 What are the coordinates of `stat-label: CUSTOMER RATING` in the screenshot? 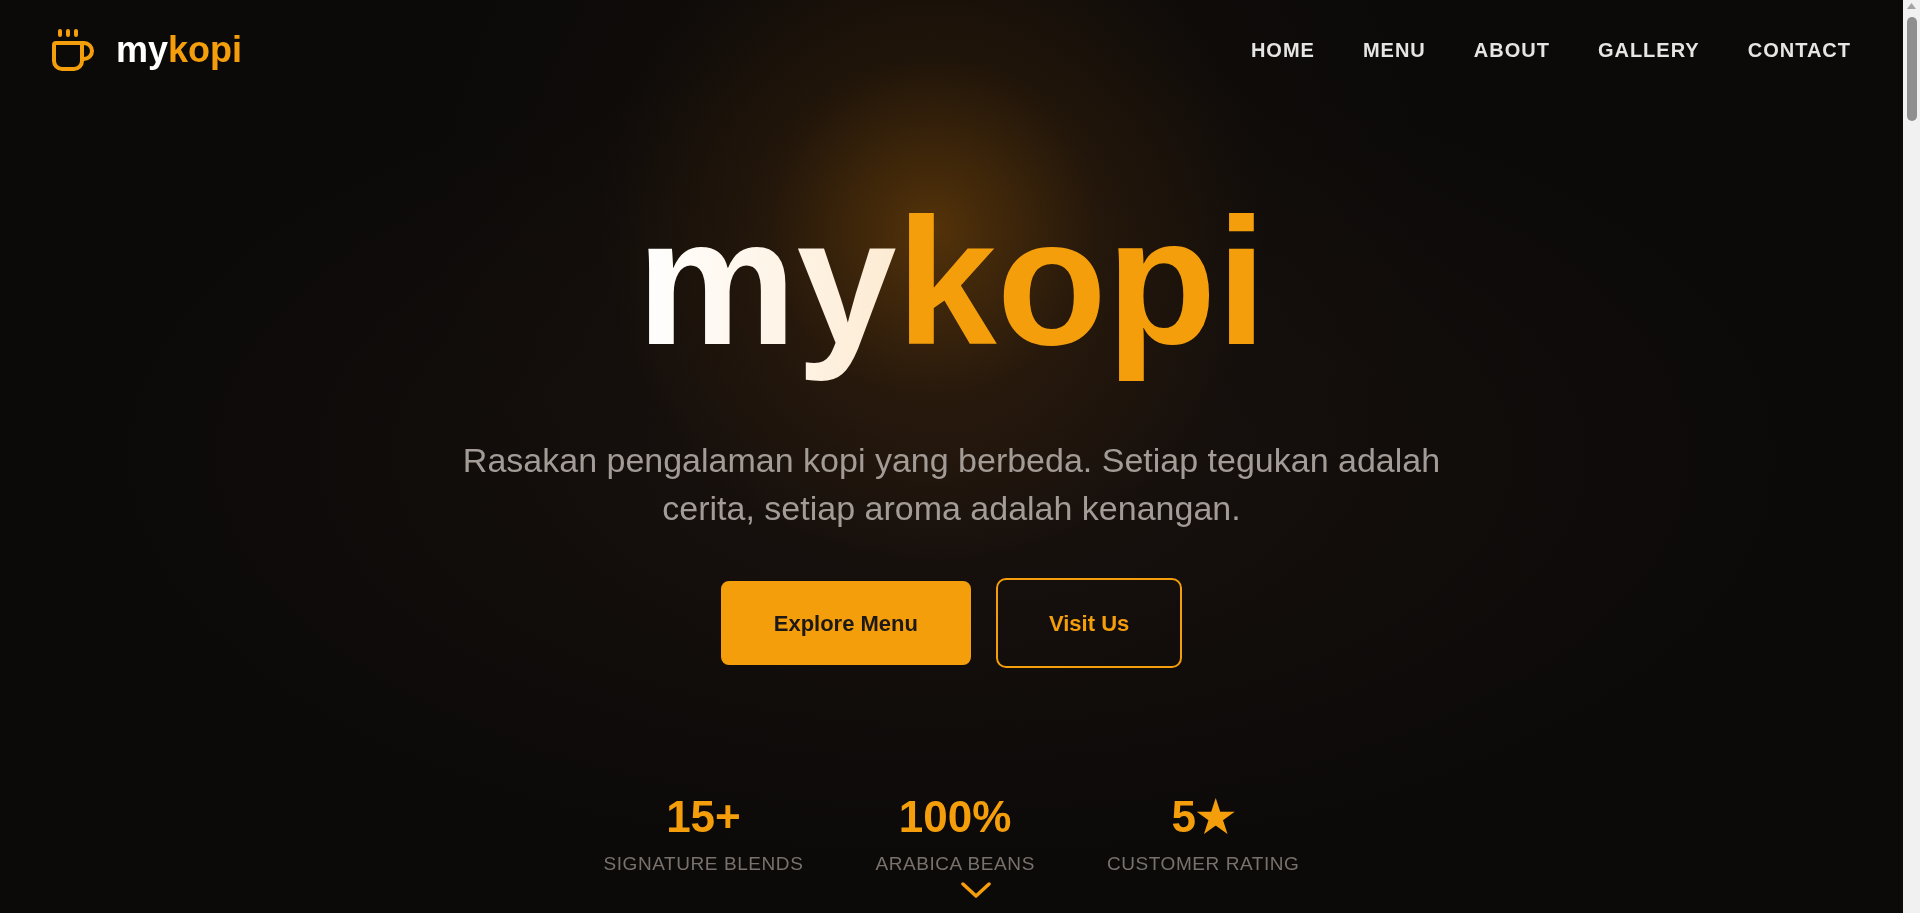 It's located at (1203, 864).